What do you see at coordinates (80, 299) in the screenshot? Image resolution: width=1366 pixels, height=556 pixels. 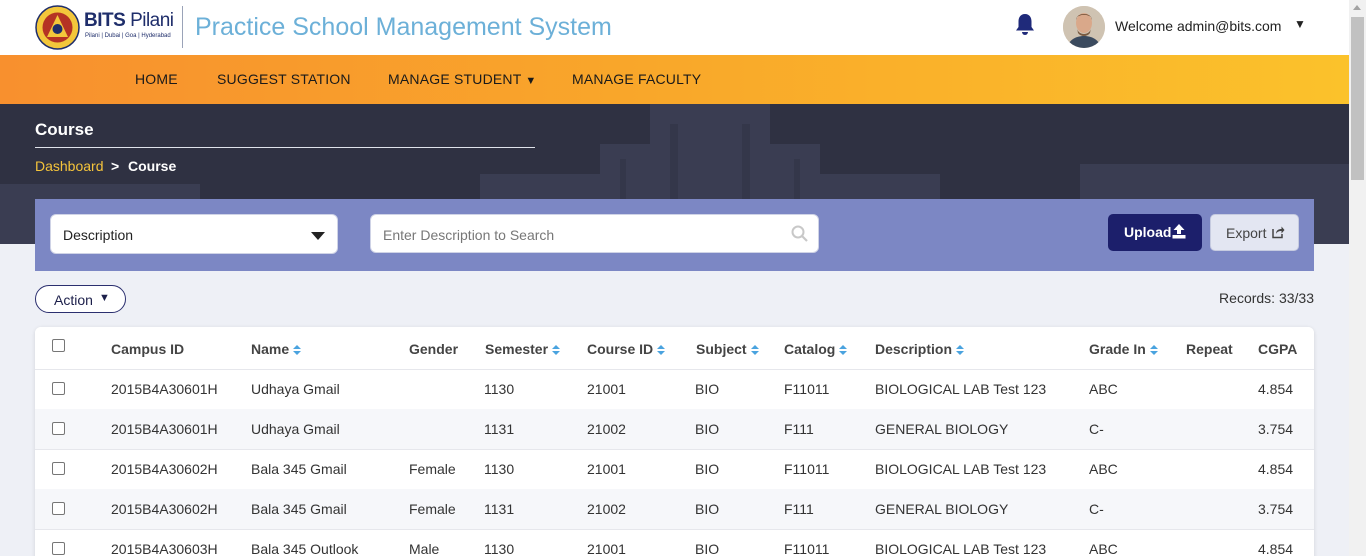 I see `action-dropdown: Action ▼` at bounding box center [80, 299].